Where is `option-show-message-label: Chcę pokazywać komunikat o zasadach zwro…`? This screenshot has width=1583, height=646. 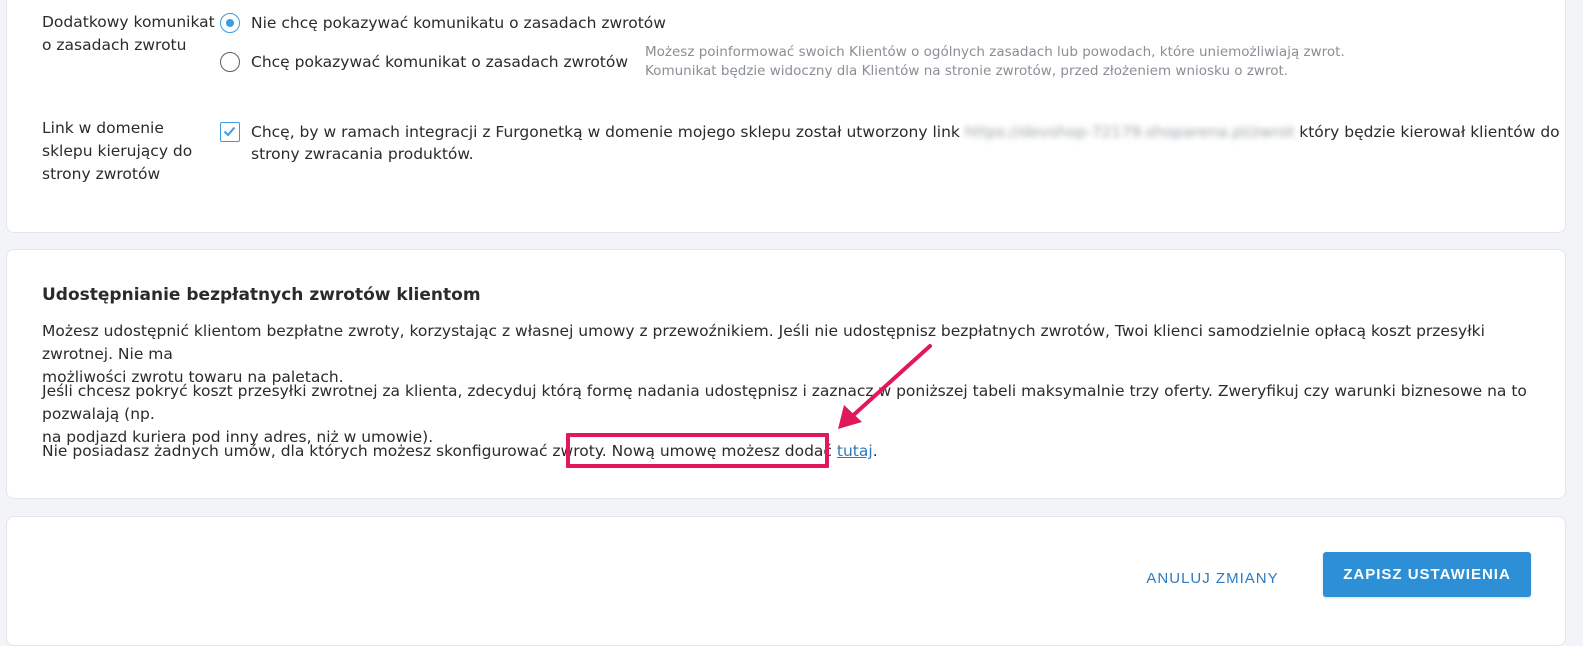
option-show-message-label: Chcę pokazywać komunikat o zasadach zwro… is located at coordinates (439, 62).